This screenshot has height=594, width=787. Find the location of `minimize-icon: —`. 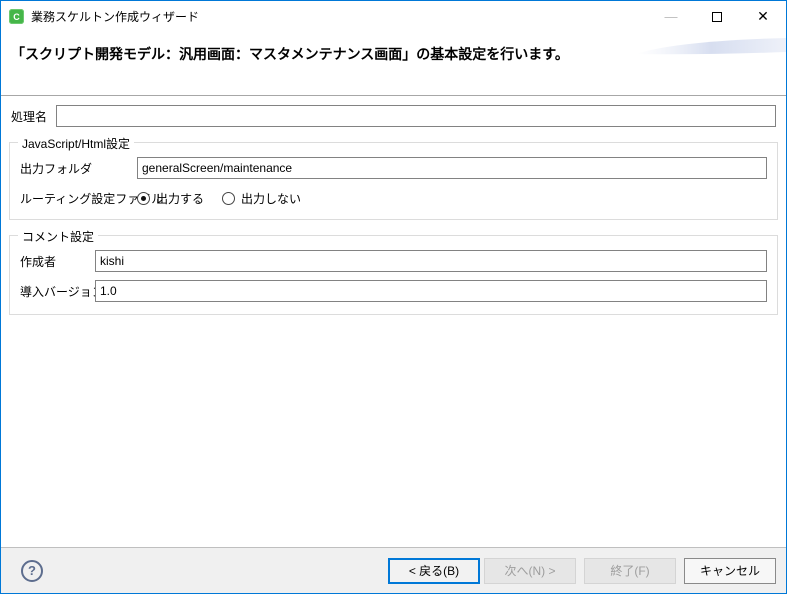

minimize-icon: — is located at coordinates (671, 16).